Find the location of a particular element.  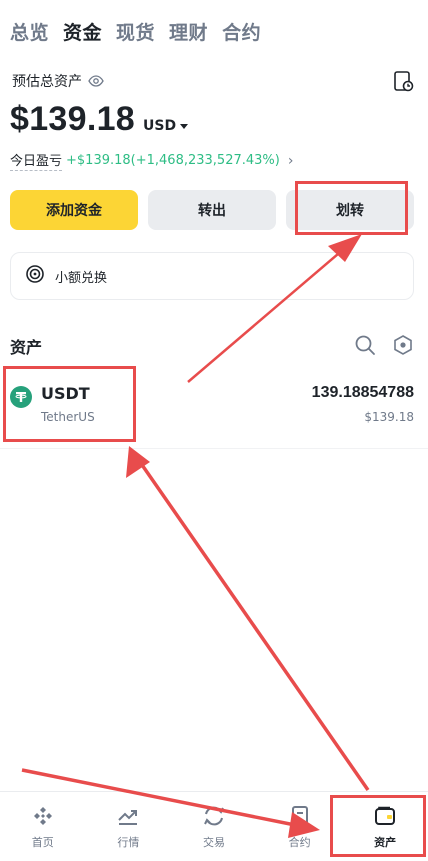

withdraw-button: 转出 is located at coordinates (212, 210).